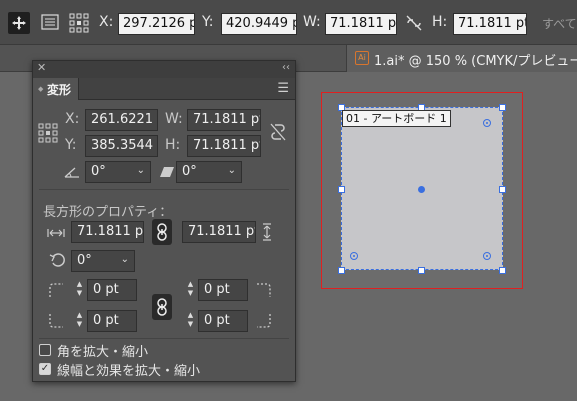 The width and height of the screenshot is (577, 401). I want to click on rect-rotate-value: 0°, so click(84, 260).